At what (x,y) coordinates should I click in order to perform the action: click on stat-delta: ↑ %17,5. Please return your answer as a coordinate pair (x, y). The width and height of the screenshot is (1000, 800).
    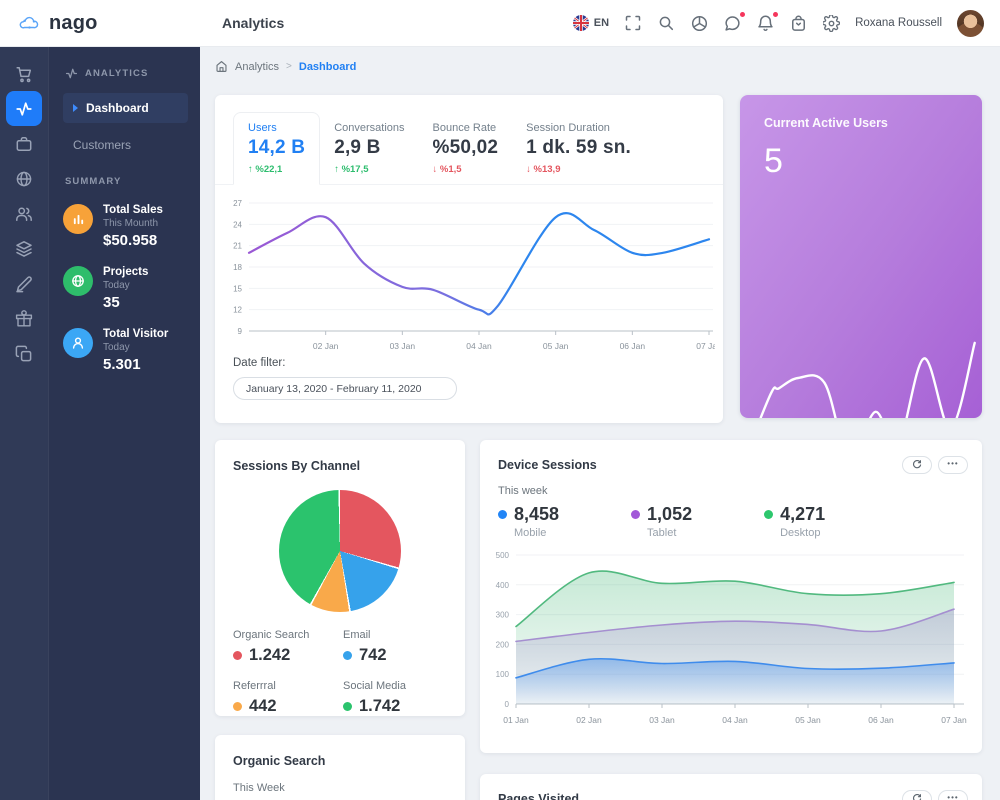
    Looking at the image, I should click on (351, 169).